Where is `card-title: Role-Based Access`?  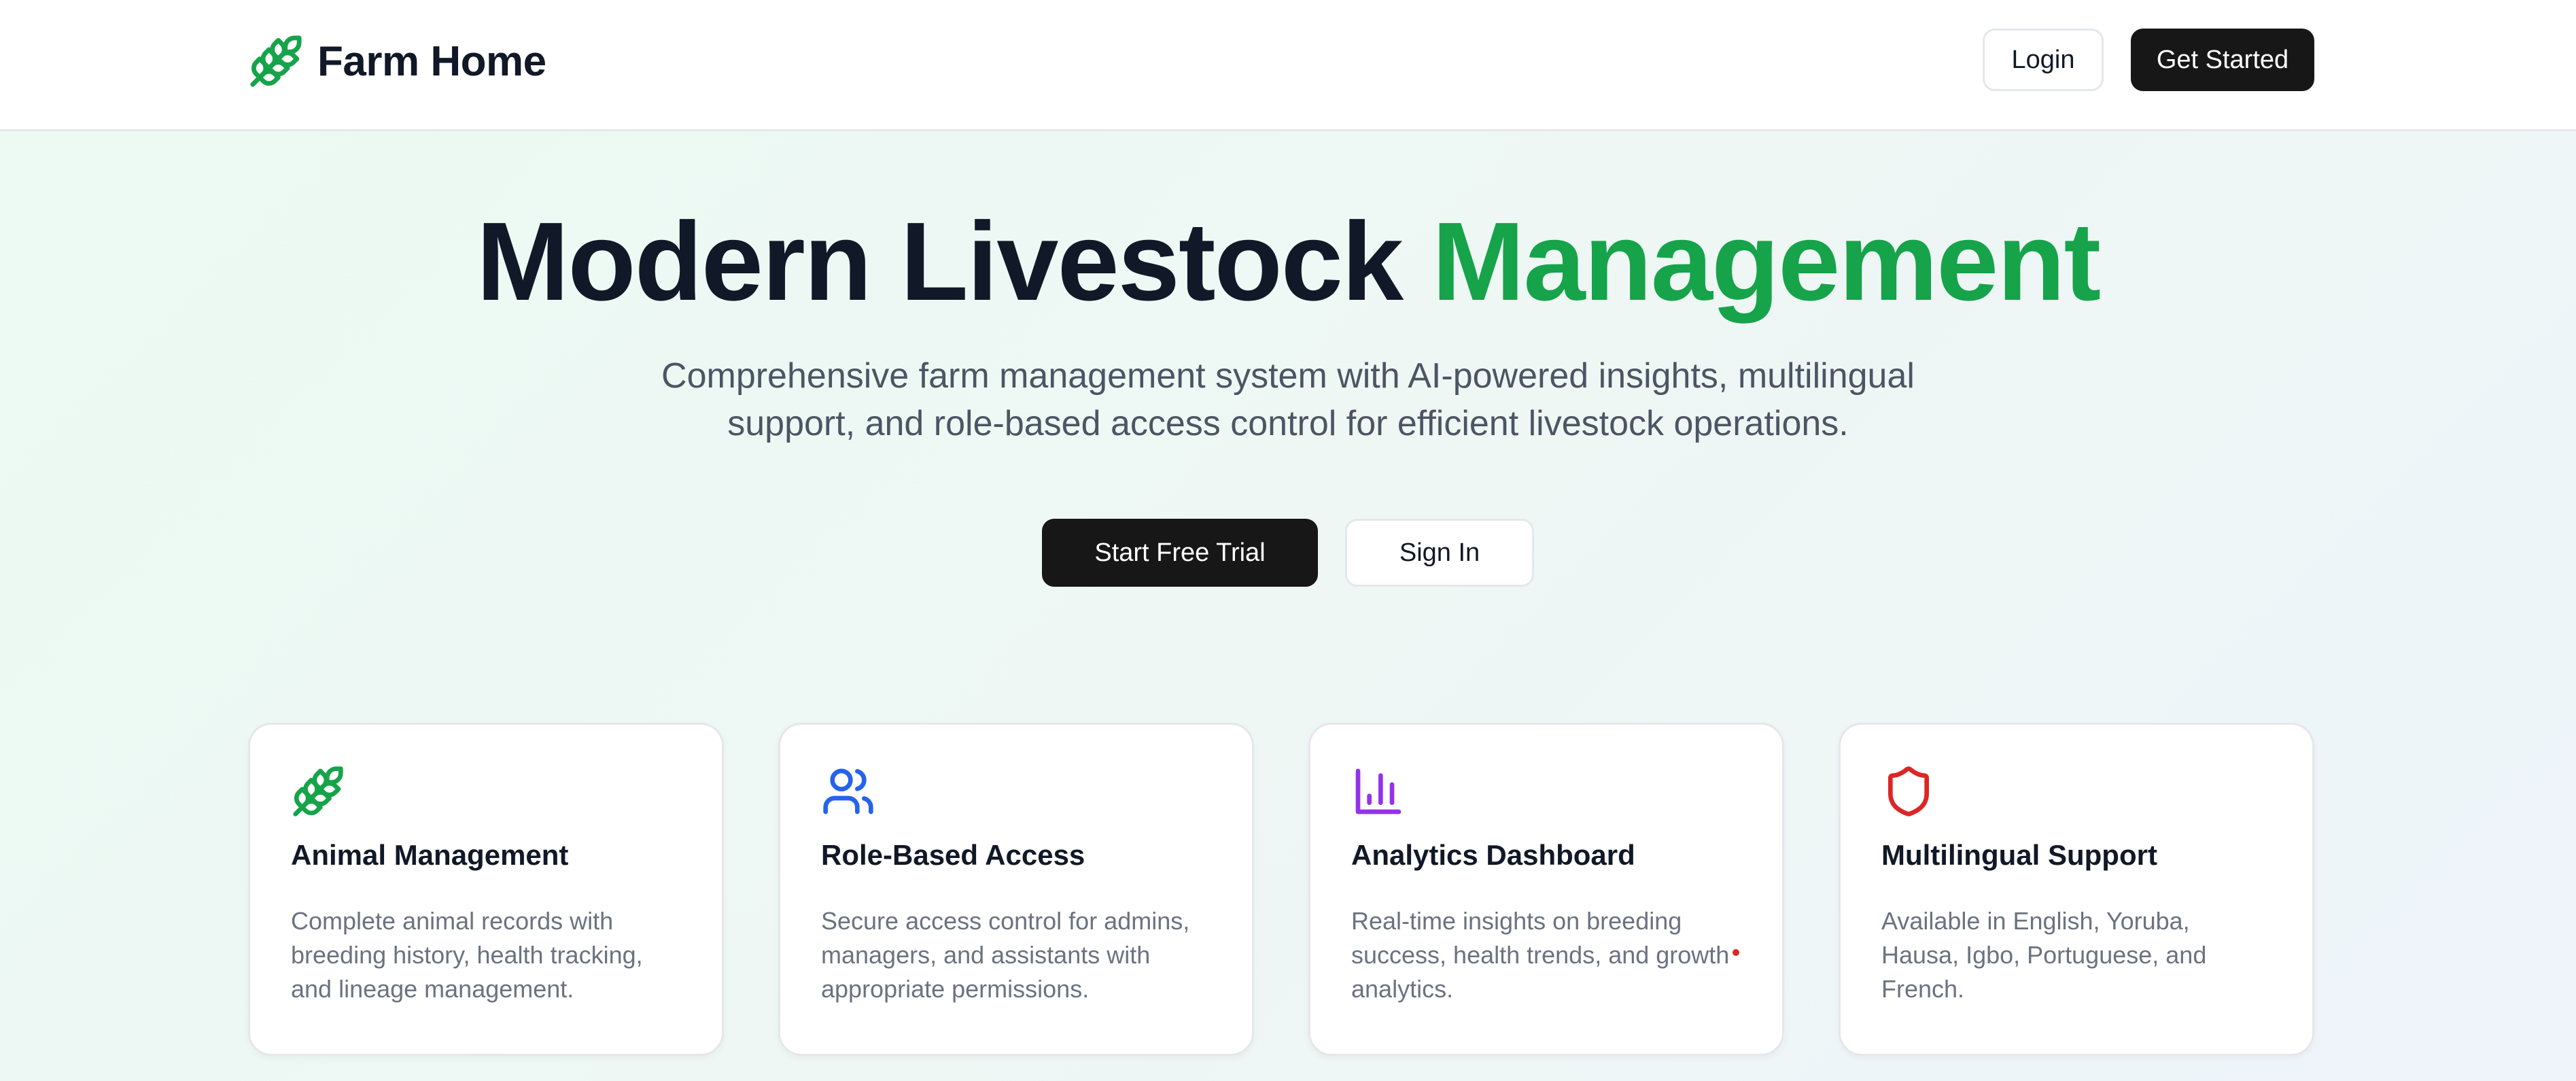
card-title: Role-Based Access is located at coordinates (953, 855).